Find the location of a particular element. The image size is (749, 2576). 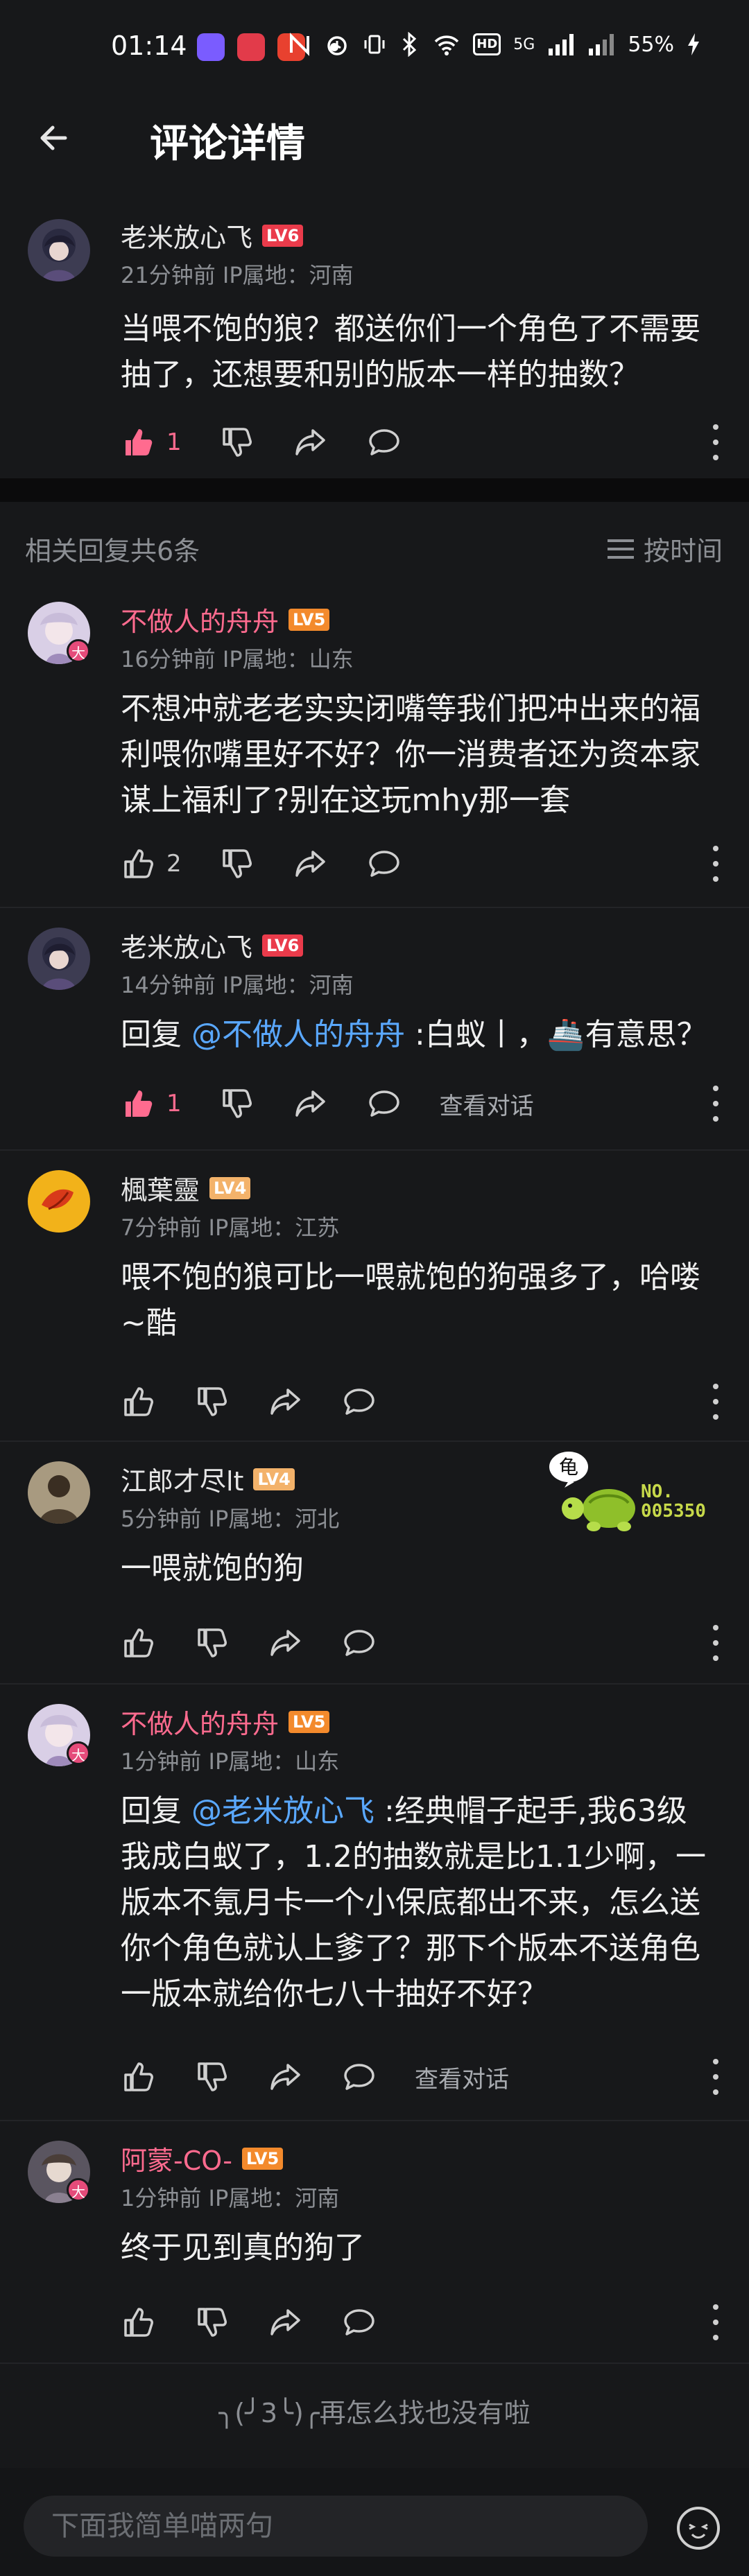

comment-meta: 1分钟前 IP属地：山东 is located at coordinates (230, 1761).